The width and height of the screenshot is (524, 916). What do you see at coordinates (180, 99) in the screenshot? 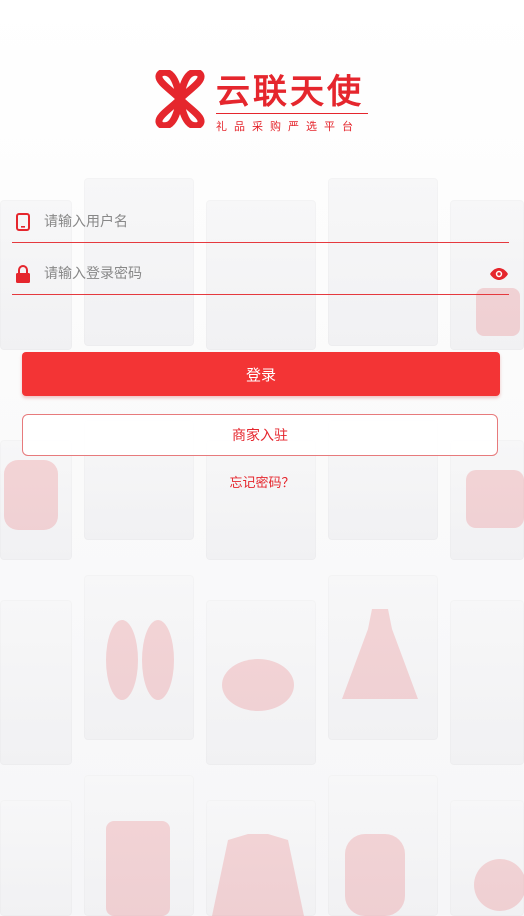
I see `heart-knot-logo-icon` at bounding box center [180, 99].